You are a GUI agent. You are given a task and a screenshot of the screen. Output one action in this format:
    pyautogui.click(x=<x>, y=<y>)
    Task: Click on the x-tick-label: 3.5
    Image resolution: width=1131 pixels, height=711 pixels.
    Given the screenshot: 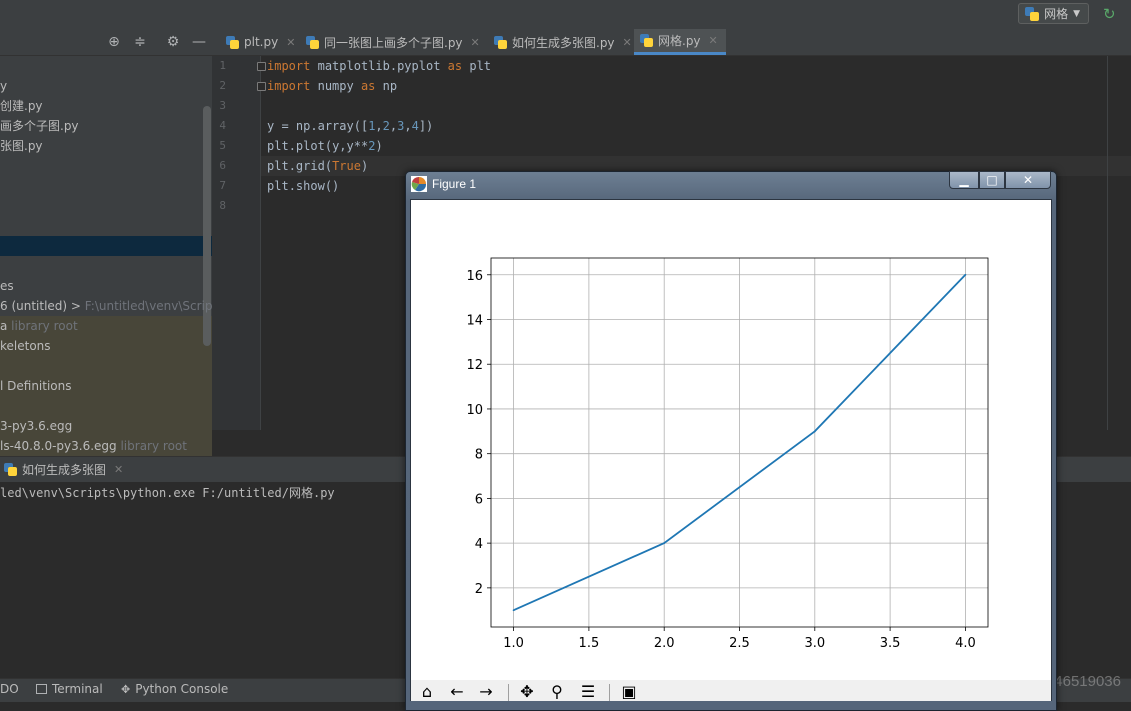 What is the action you would take?
    pyautogui.click(x=890, y=643)
    